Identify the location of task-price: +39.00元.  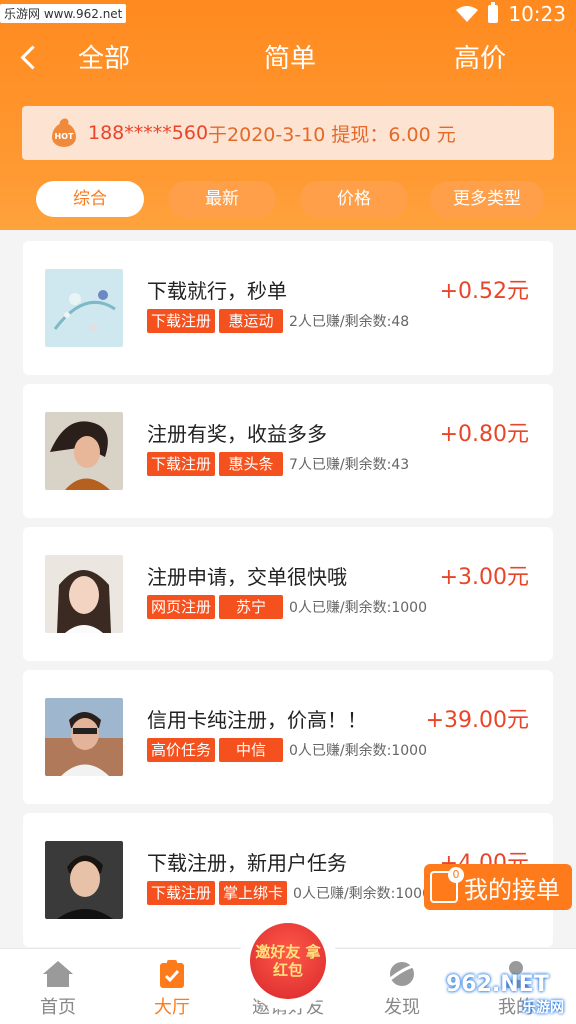
(477, 720).